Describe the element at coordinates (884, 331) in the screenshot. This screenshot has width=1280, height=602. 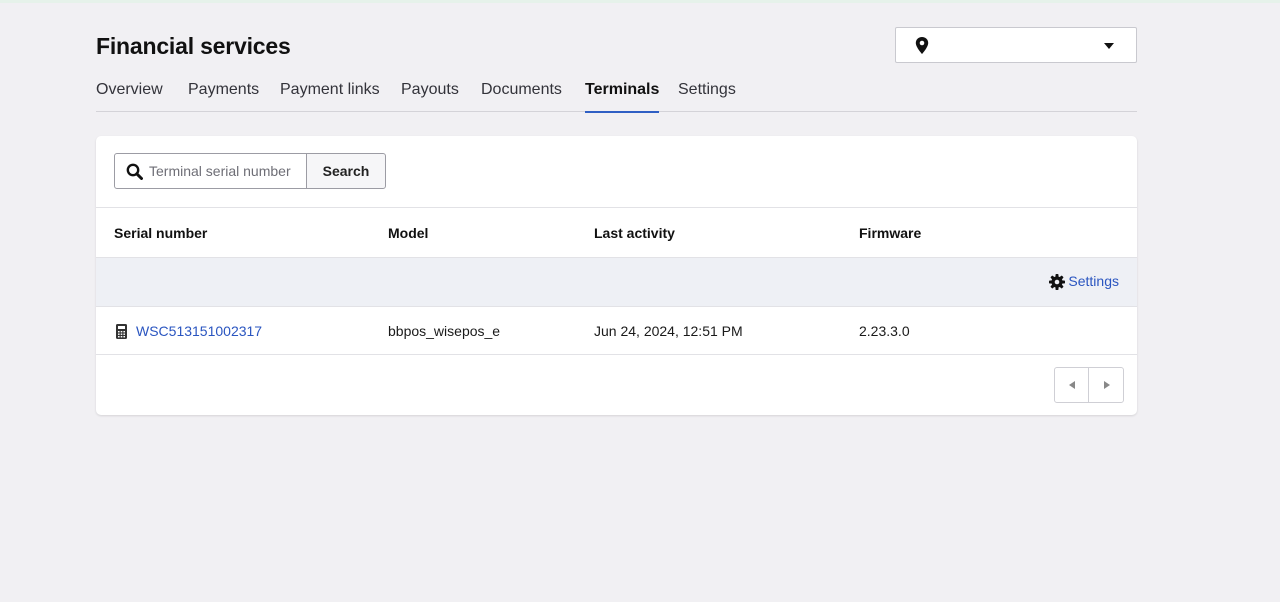
I see `terminal-firmware: 2.23.3.0` at that location.